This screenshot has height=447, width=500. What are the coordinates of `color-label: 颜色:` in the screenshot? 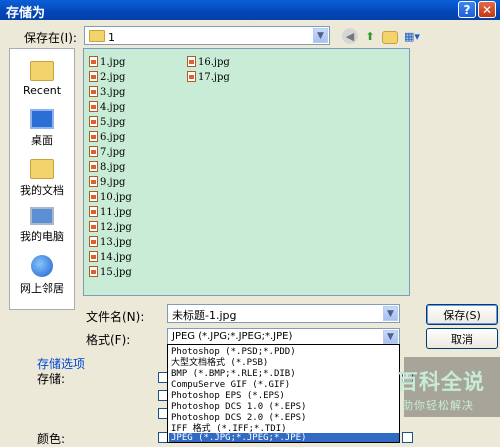 It's located at (51, 439).